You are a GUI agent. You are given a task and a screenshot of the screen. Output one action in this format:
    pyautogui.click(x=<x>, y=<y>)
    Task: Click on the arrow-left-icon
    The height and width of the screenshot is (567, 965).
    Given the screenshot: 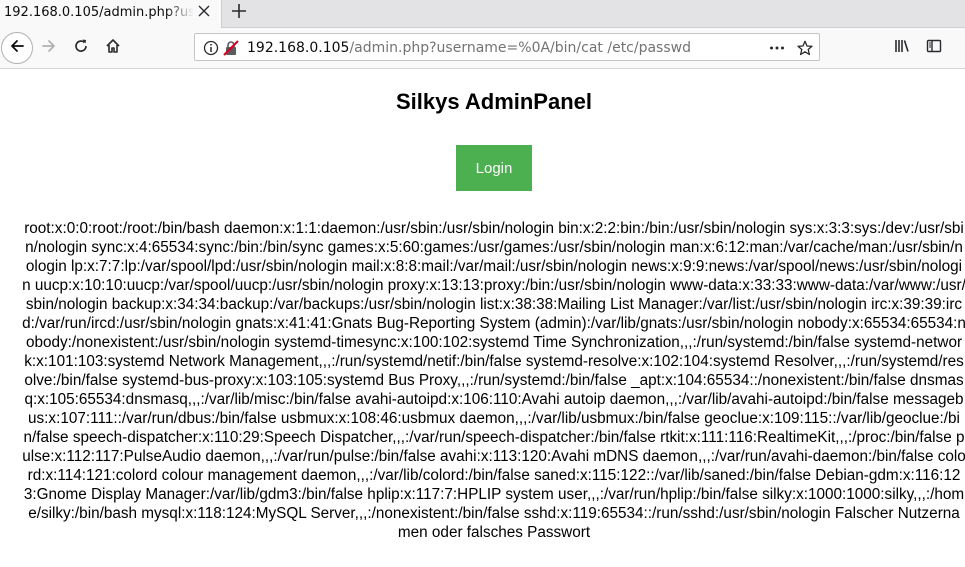 What is the action you would take?
    pyautogui.click(x=17, y=48)
    